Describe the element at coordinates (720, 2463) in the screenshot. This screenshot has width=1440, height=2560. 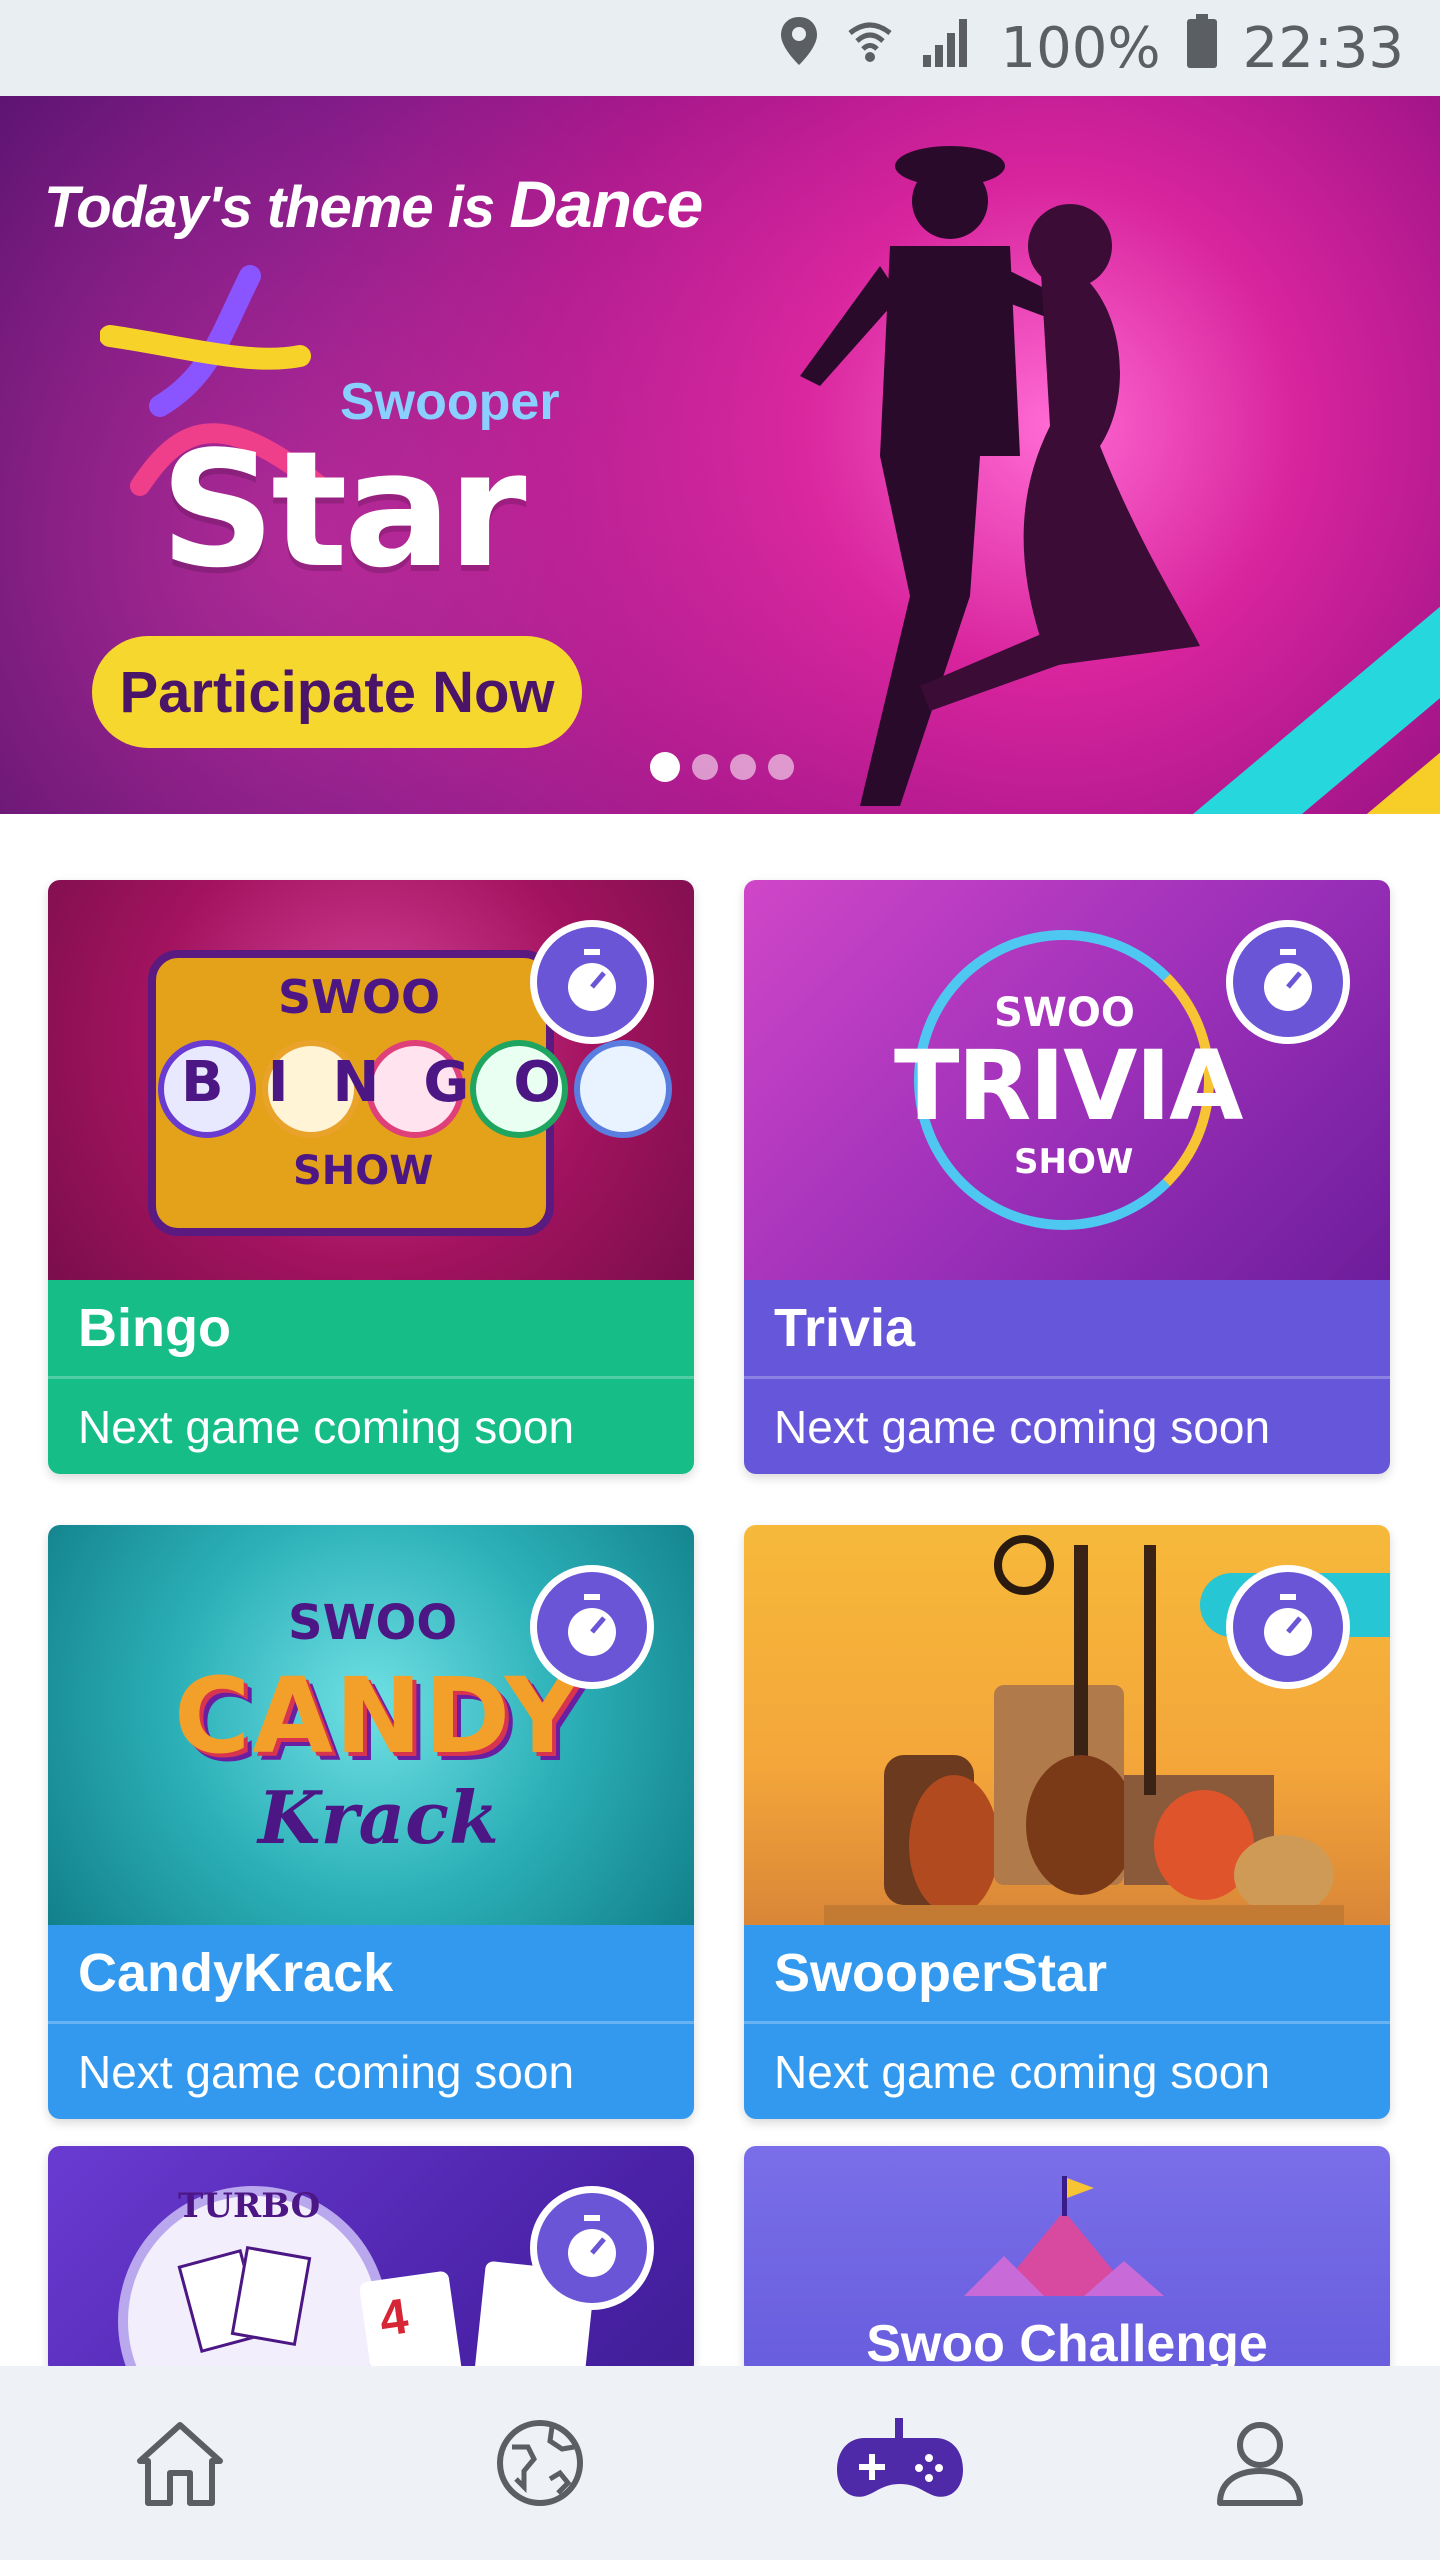
I see `bottom-nav` at that location.